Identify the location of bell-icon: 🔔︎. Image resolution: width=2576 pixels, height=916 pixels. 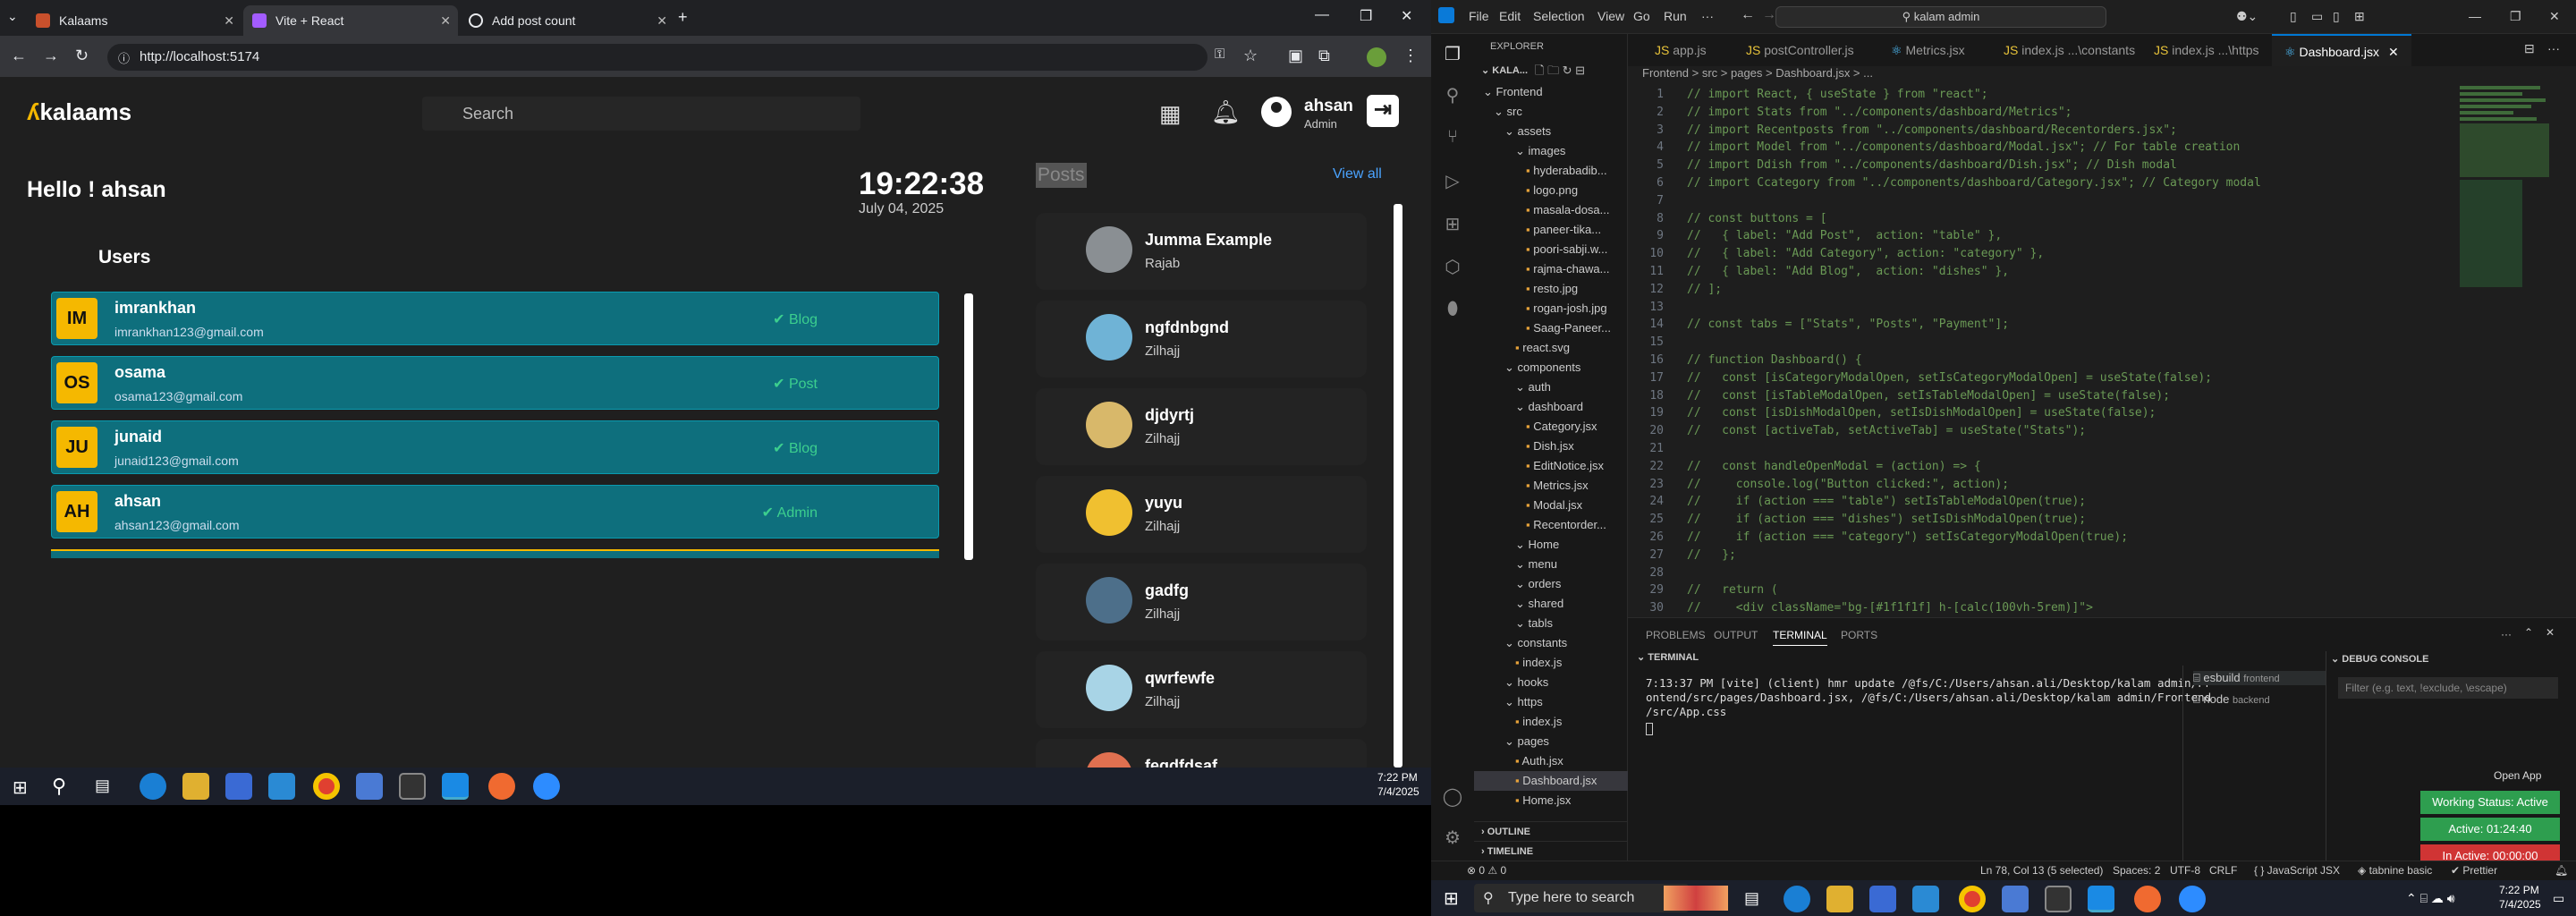
(1226, 112).